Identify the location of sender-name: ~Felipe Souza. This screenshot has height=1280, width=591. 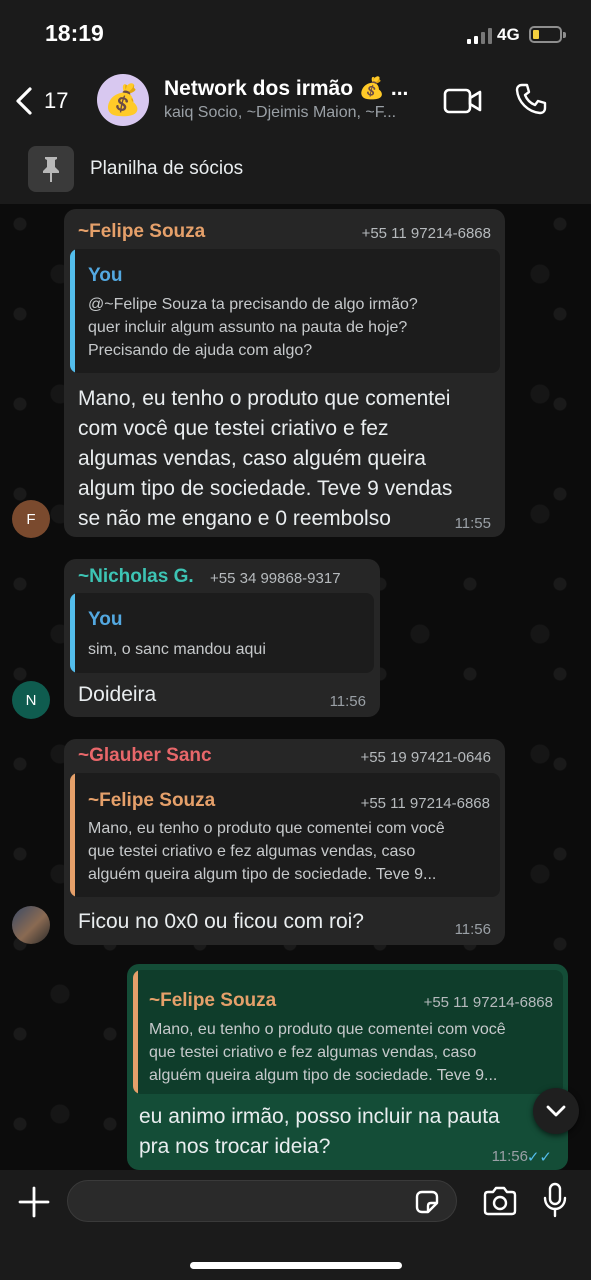
(141, 232).